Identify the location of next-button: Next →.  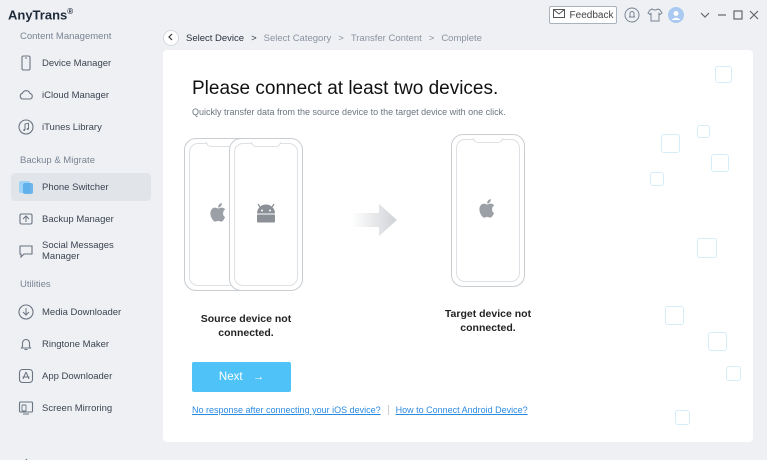
(241, 377).